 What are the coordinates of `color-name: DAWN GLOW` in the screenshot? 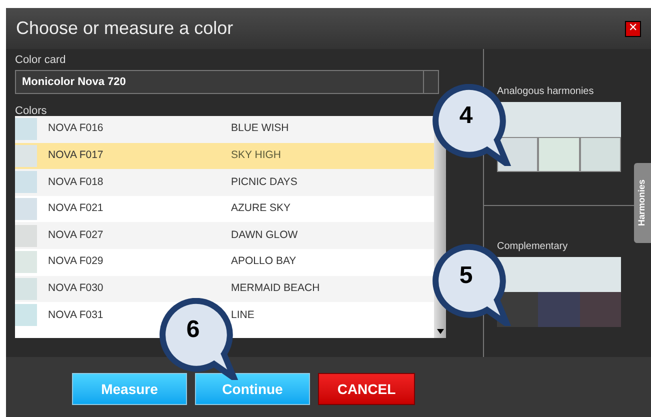 It's located at (264, 235).